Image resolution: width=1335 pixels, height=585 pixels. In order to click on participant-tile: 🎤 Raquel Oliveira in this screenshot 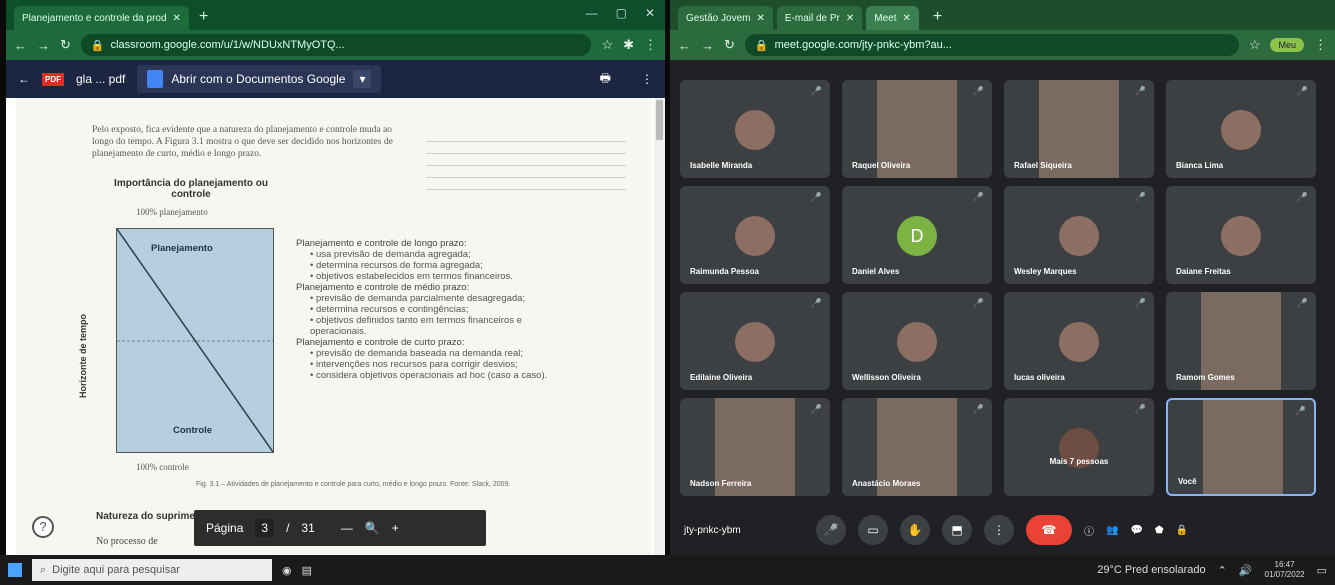, I will do `click(917, 129)`.